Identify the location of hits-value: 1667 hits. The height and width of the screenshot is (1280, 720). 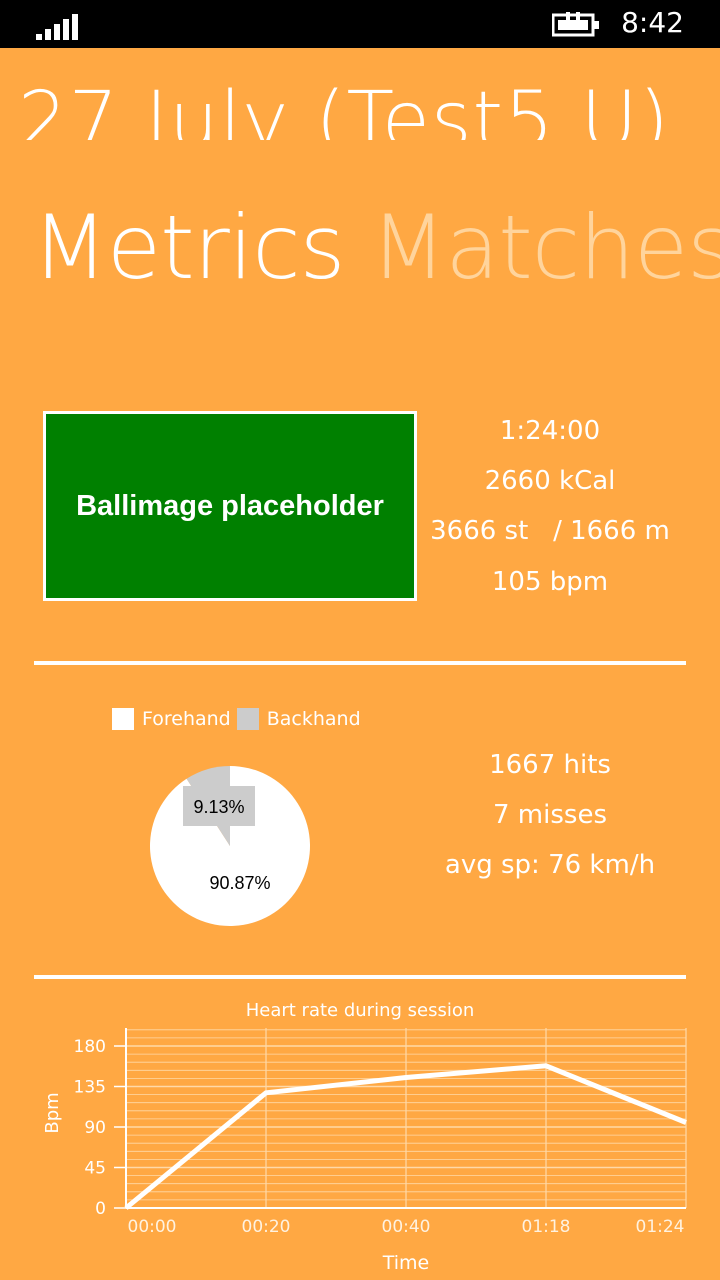
(550, 765).